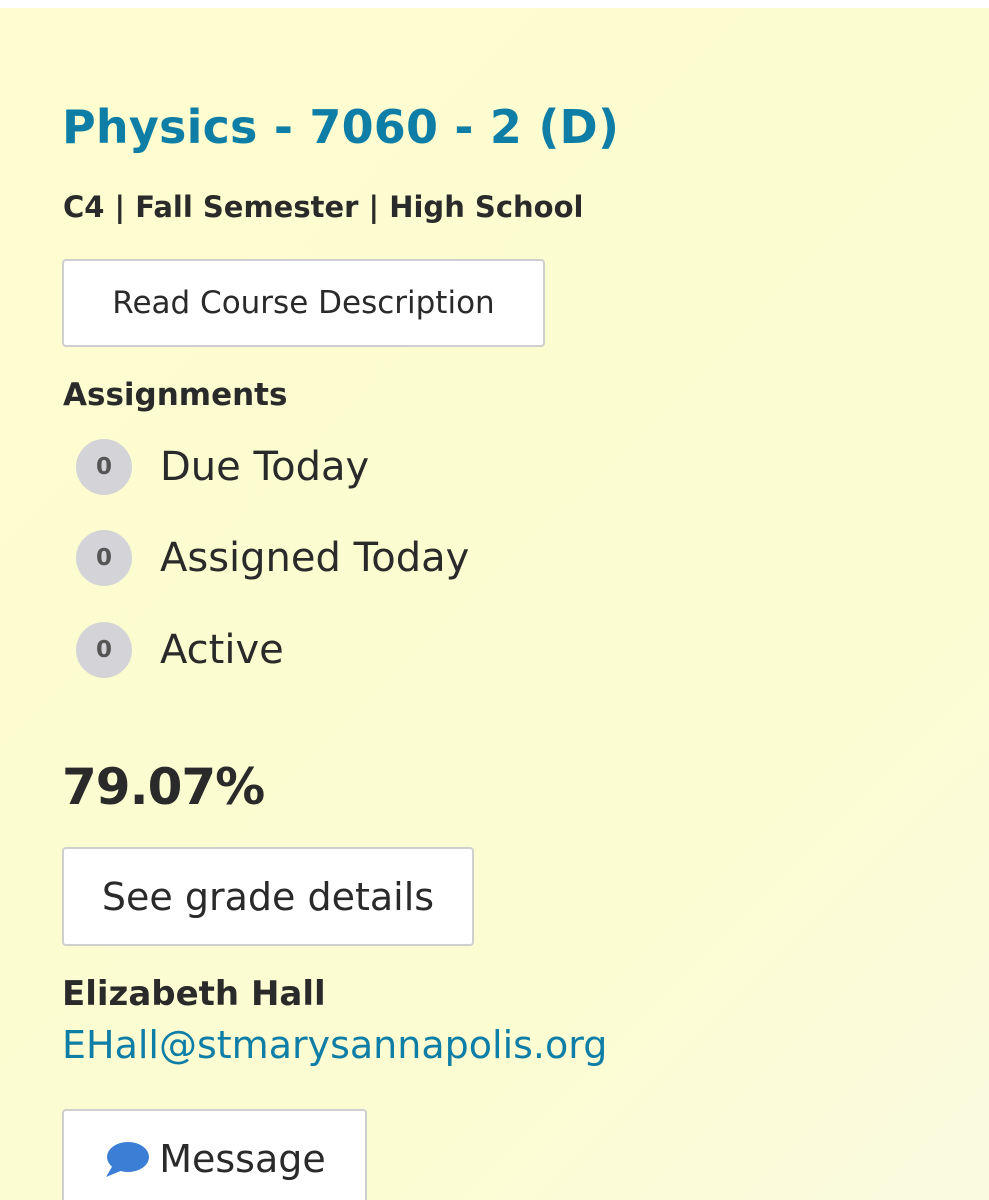 The image size is (989, 1200). I want to click on speech-bubble-icon, so click(127, 1159).